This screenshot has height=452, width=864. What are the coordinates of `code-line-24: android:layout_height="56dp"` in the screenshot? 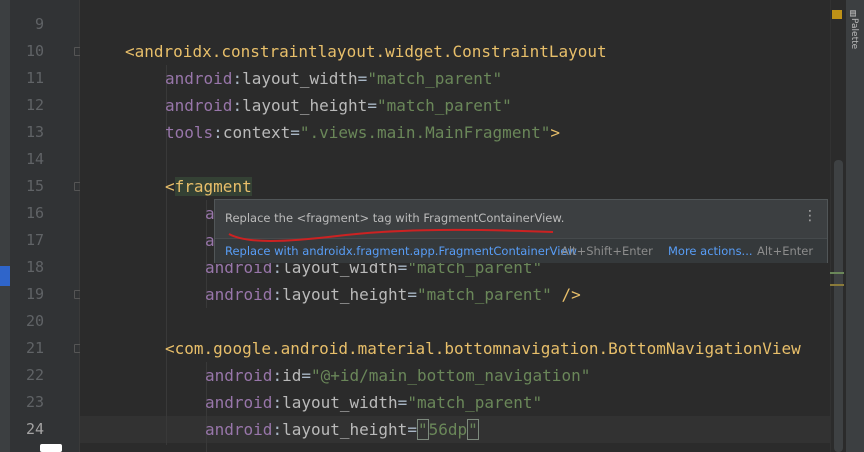 It's located at (342, 429).